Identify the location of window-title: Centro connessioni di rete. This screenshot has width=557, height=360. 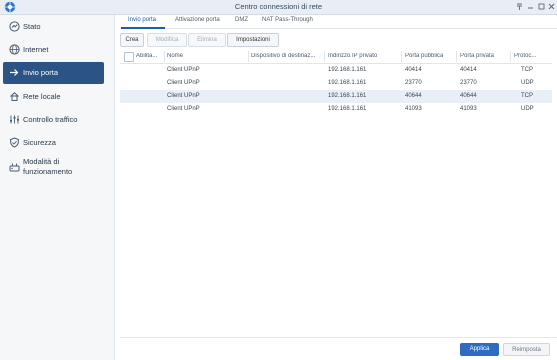
(278, 6).